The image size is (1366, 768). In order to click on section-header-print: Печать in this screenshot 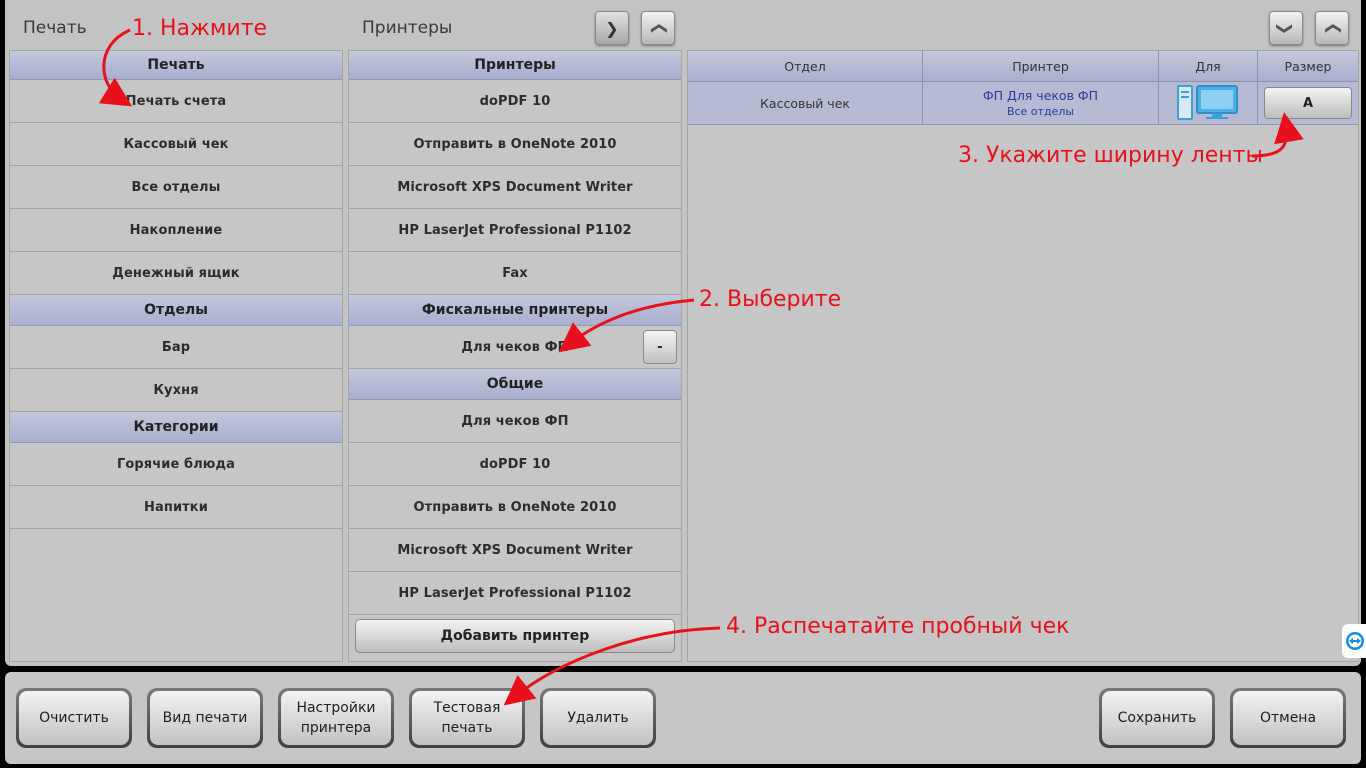, I will do `click(176, 65)`.